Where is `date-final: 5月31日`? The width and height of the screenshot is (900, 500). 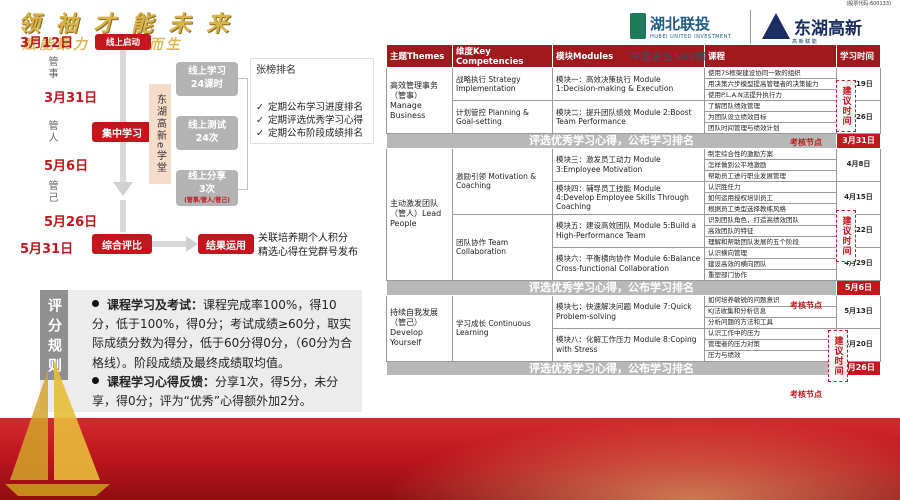
date-final: 5月31日 is located at coordinates (47, 249).